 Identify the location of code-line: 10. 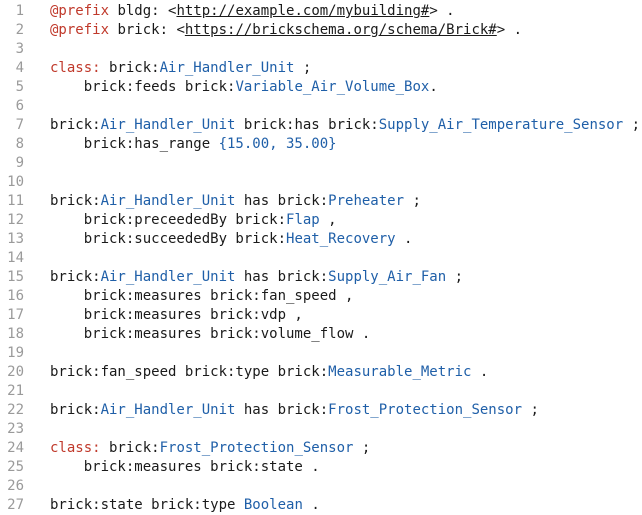
(321, 182).